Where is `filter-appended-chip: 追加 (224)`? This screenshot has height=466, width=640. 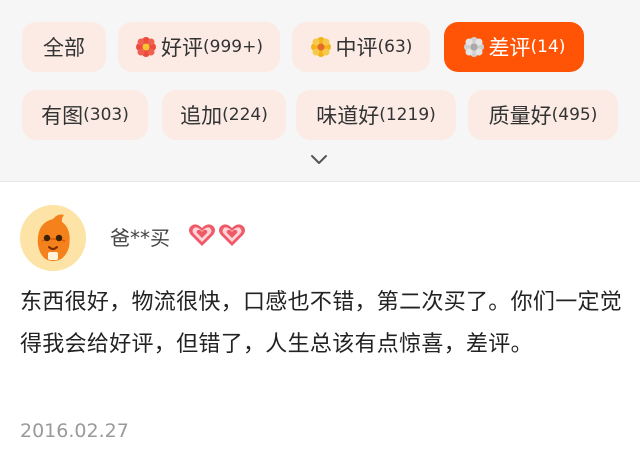 filter-appended-chip: 追加 (224) is located at coordinates (224, 115).